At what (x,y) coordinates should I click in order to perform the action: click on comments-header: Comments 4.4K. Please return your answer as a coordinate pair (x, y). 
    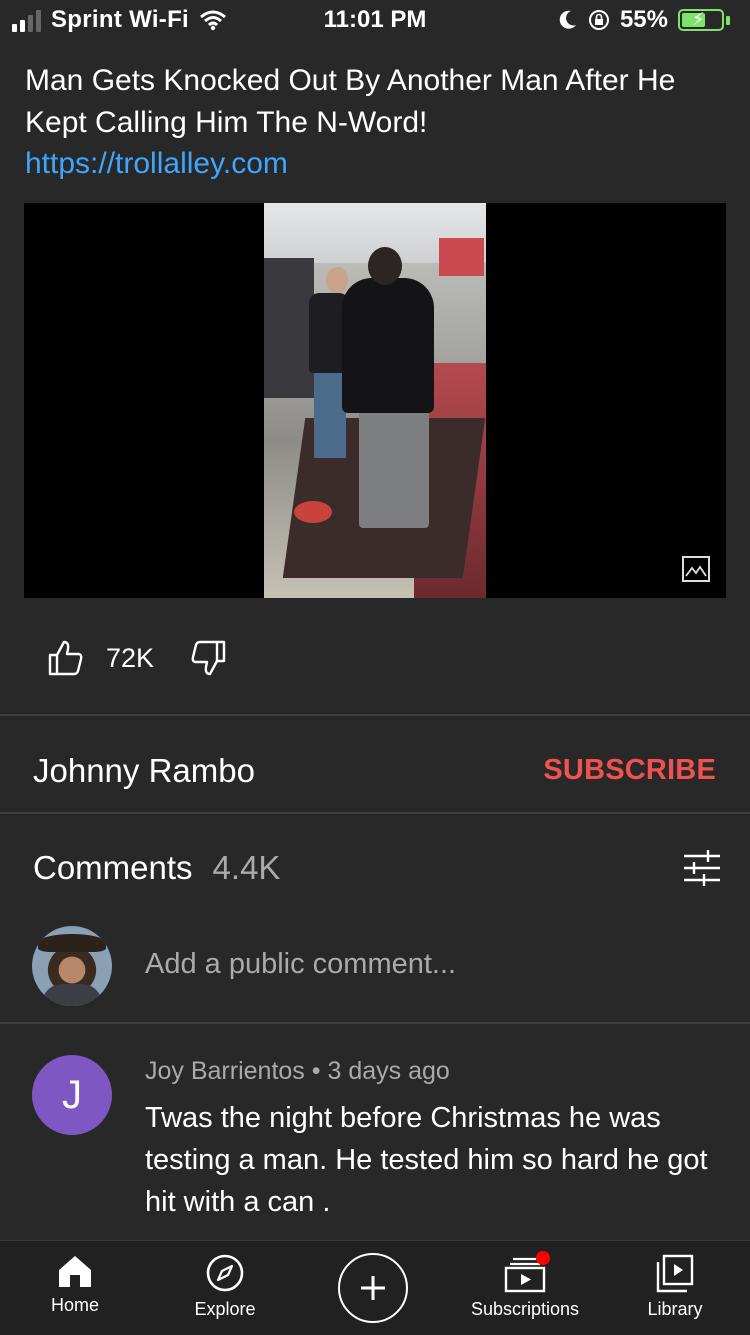
    Looking at the image, I should click on (156, 868).